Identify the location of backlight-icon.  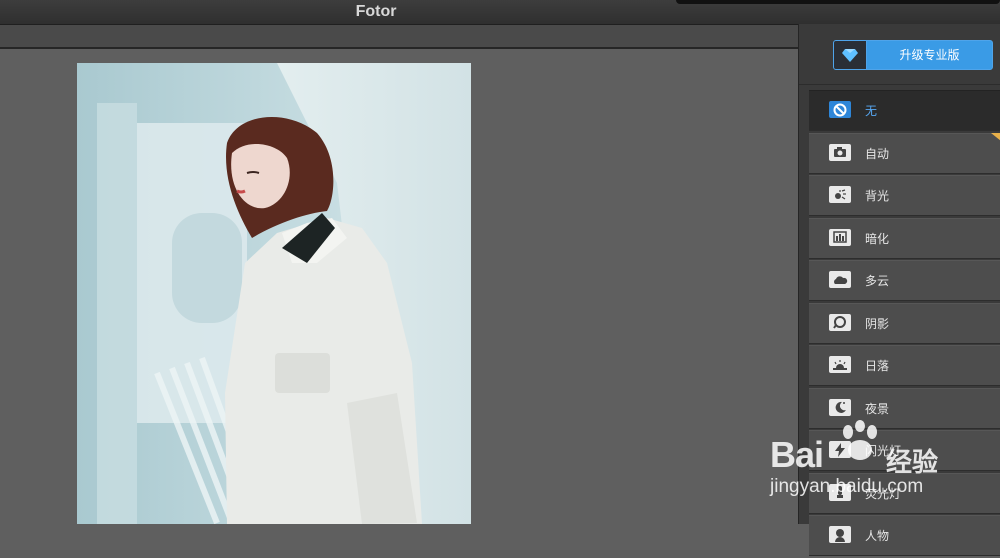
(840, 194).